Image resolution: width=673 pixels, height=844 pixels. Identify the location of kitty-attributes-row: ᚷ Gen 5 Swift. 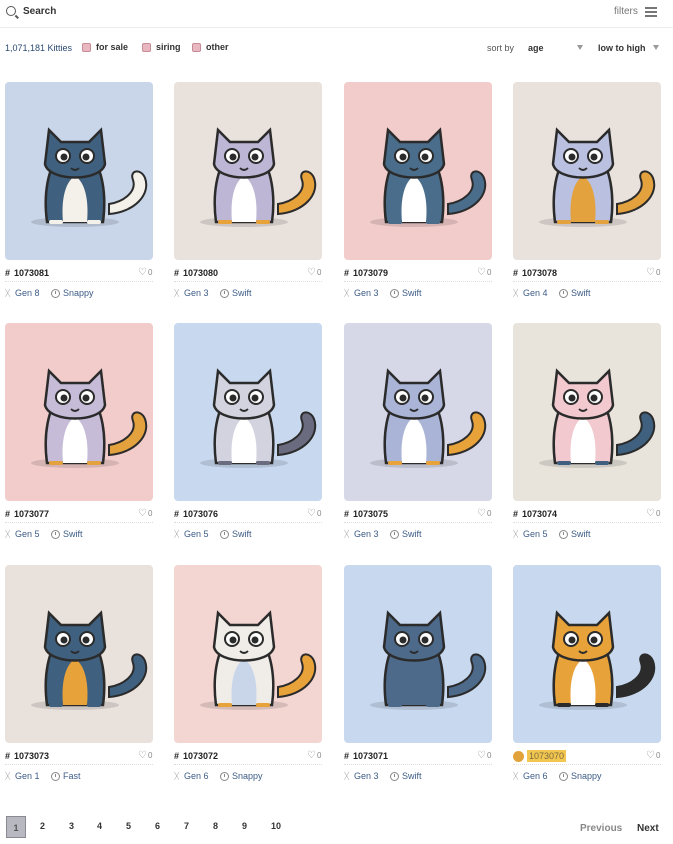
(587, 535).